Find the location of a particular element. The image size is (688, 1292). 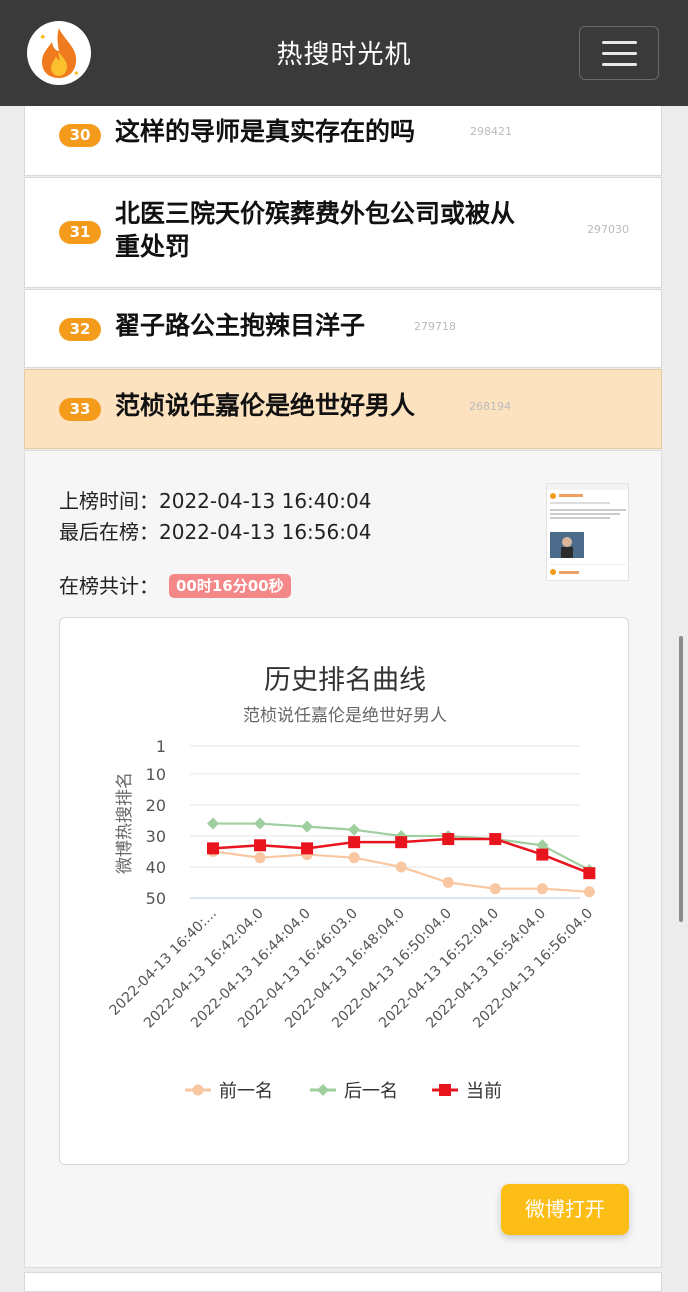

scrollbar is located at coordinates (681, 779).